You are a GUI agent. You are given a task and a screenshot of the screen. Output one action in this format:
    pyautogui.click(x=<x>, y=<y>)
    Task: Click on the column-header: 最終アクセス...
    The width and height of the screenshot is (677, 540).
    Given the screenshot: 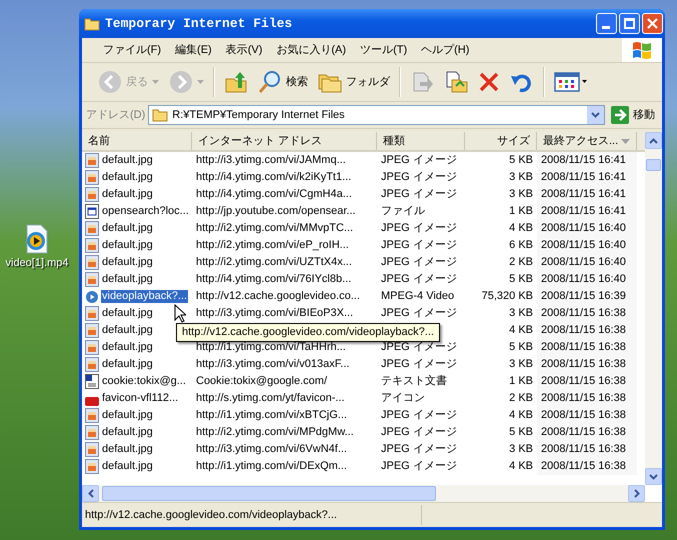 What is the action you would take?
    pyautogui.click(x=587, y=141)
    